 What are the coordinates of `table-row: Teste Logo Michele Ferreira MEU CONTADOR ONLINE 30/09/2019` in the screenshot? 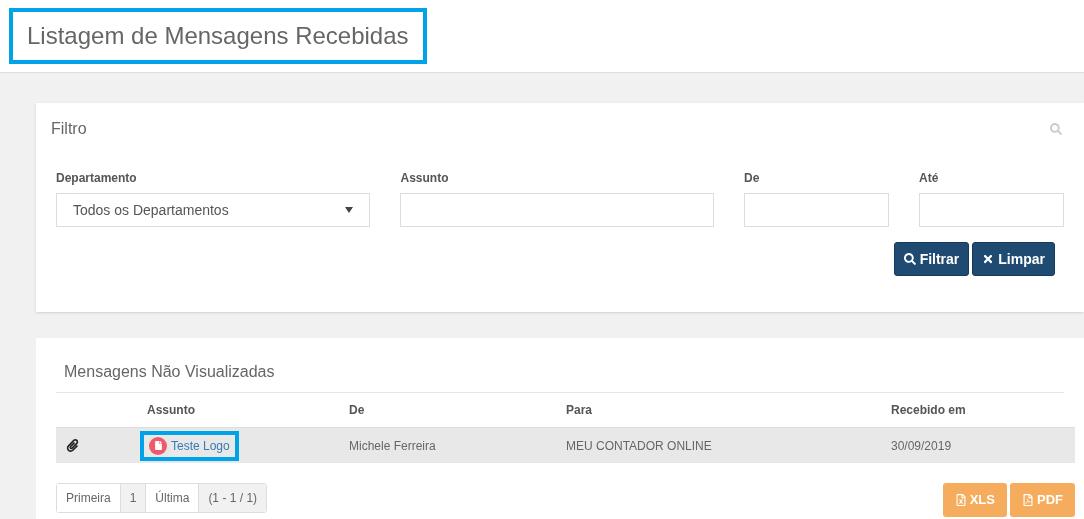 It's located at (565, 445).